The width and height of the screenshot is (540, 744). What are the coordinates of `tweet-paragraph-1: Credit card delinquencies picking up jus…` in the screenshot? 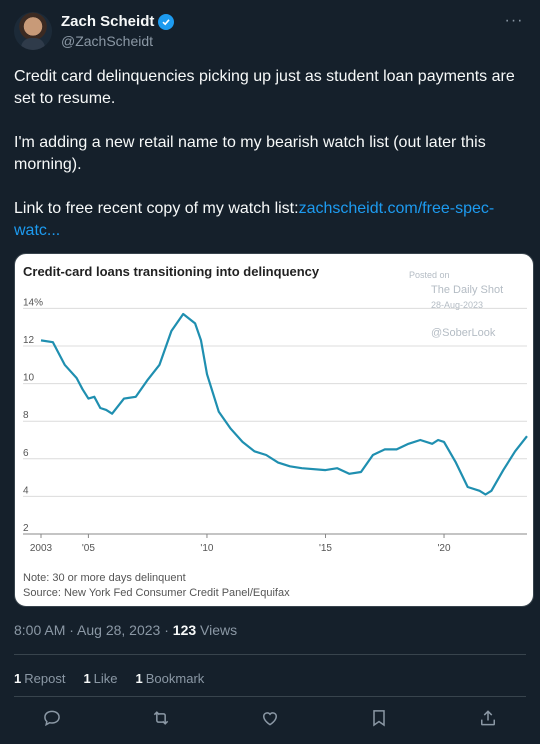 It's located at (264, 87).